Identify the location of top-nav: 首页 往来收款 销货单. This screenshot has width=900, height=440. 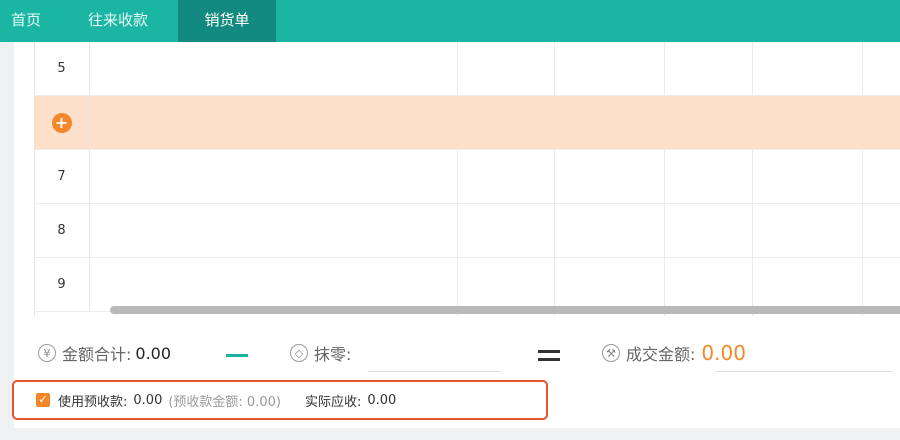
(450, 21).